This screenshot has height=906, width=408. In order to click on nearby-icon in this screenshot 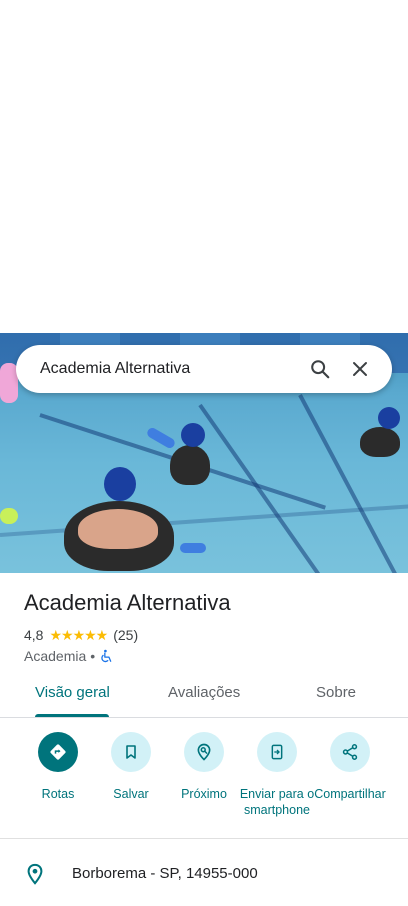, I will do `click(204, 752)`.